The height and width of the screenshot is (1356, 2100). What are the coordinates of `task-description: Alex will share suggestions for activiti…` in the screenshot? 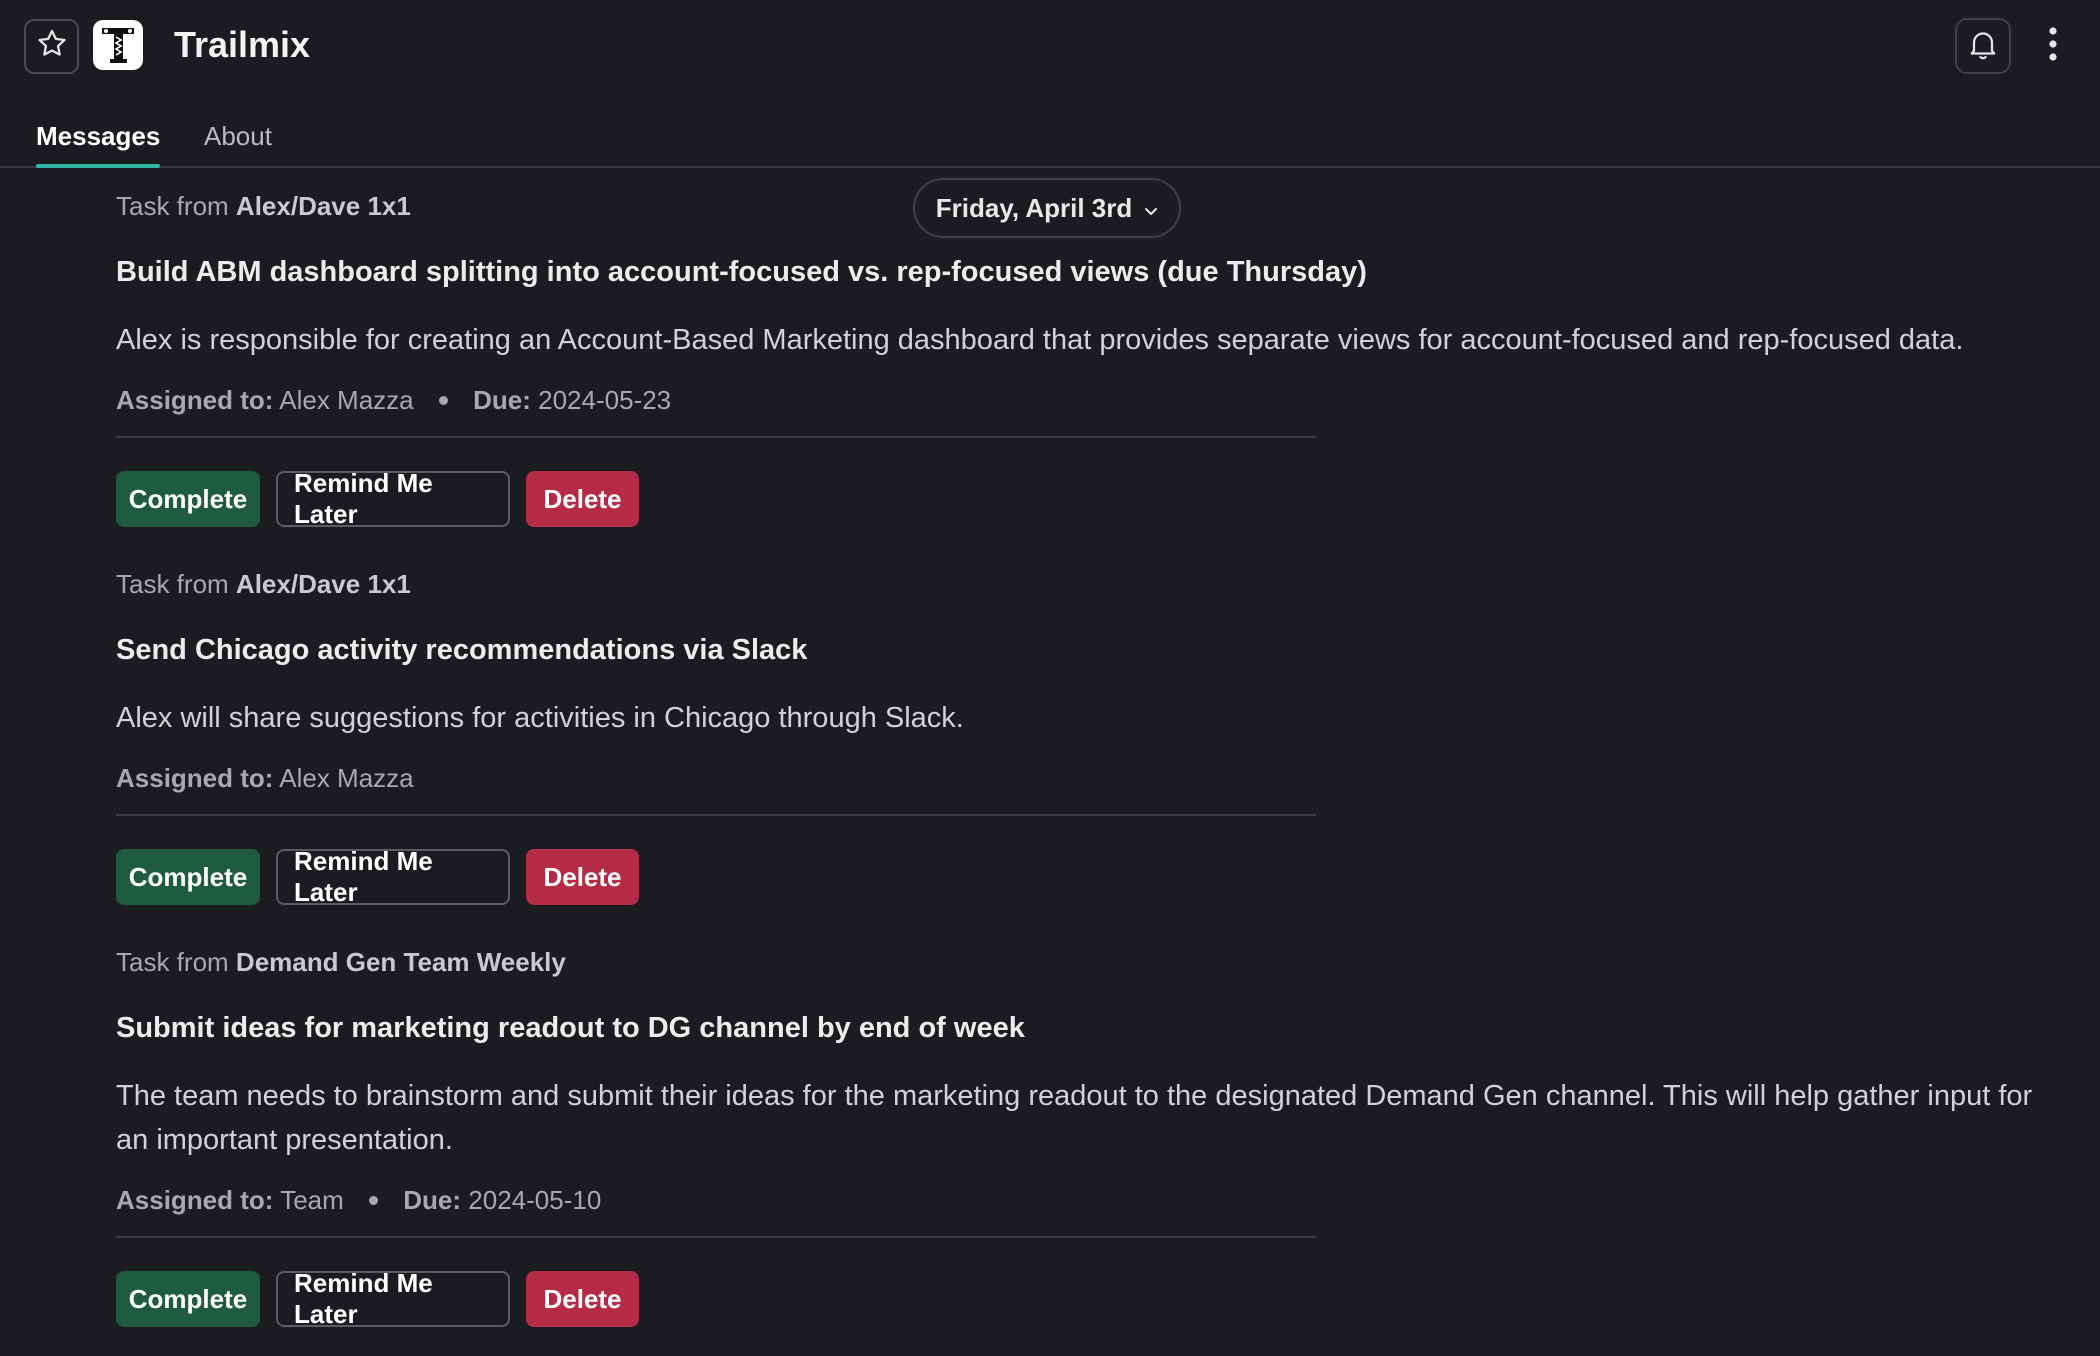 It's located at (540, 718).